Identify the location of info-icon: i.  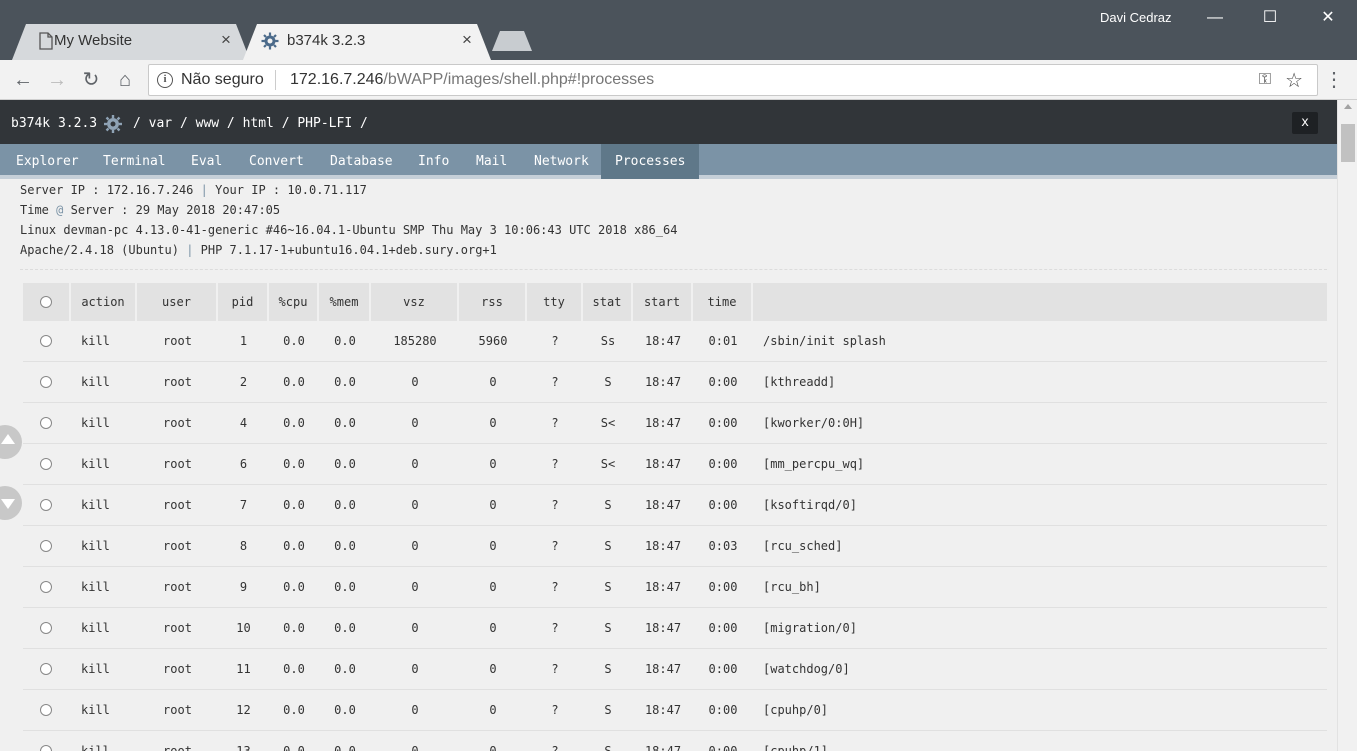
(165, 80).